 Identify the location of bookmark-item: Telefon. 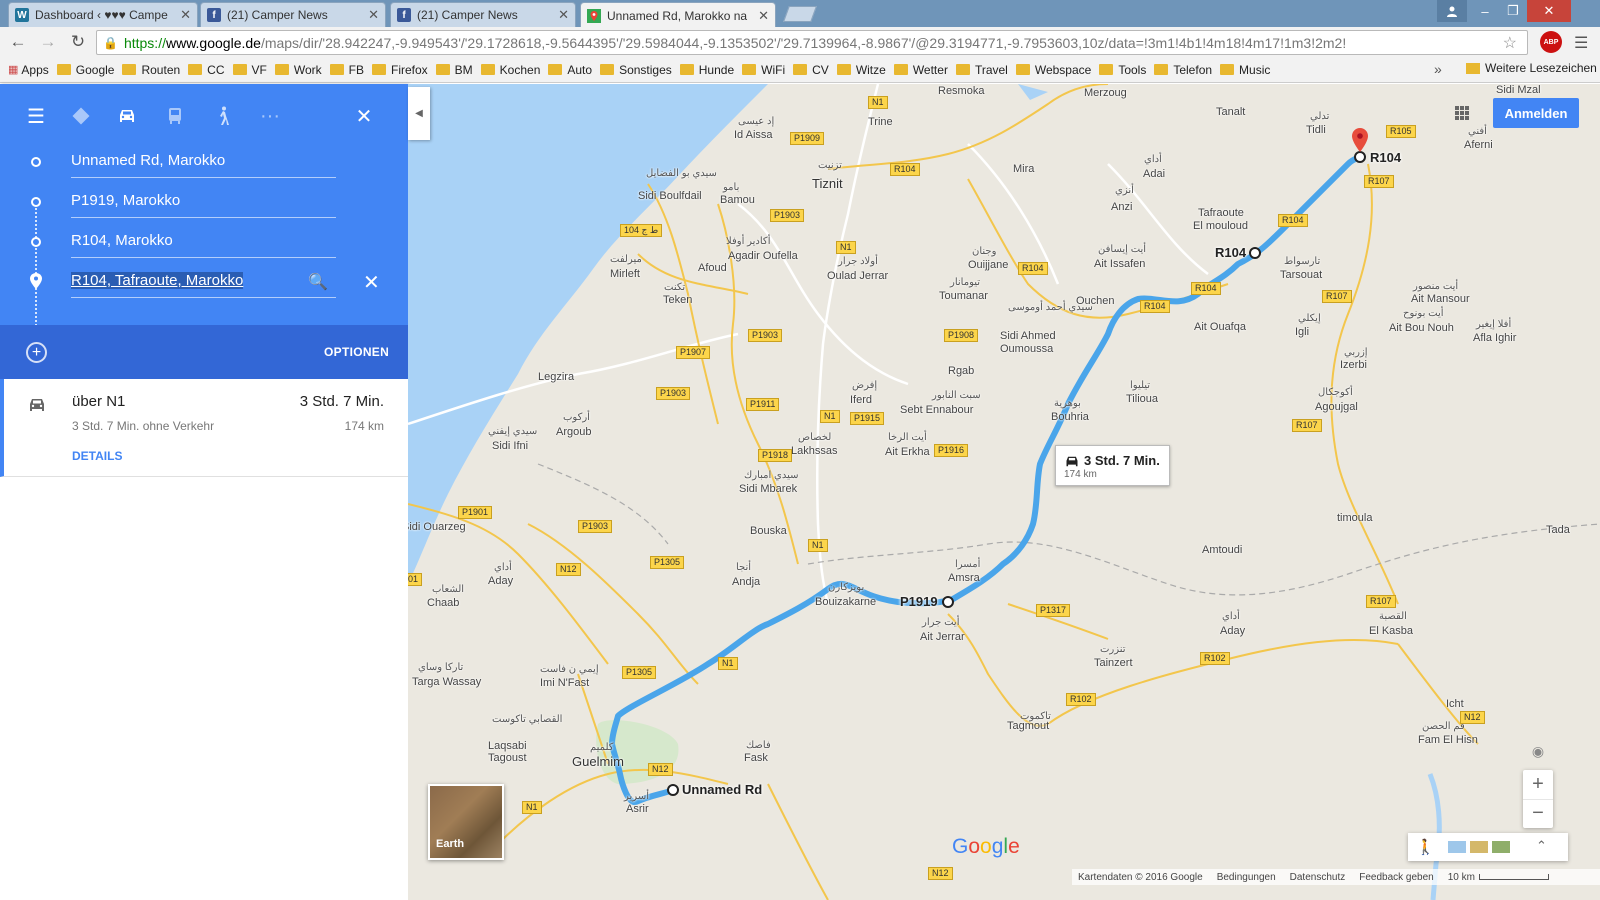
(1183, 70).